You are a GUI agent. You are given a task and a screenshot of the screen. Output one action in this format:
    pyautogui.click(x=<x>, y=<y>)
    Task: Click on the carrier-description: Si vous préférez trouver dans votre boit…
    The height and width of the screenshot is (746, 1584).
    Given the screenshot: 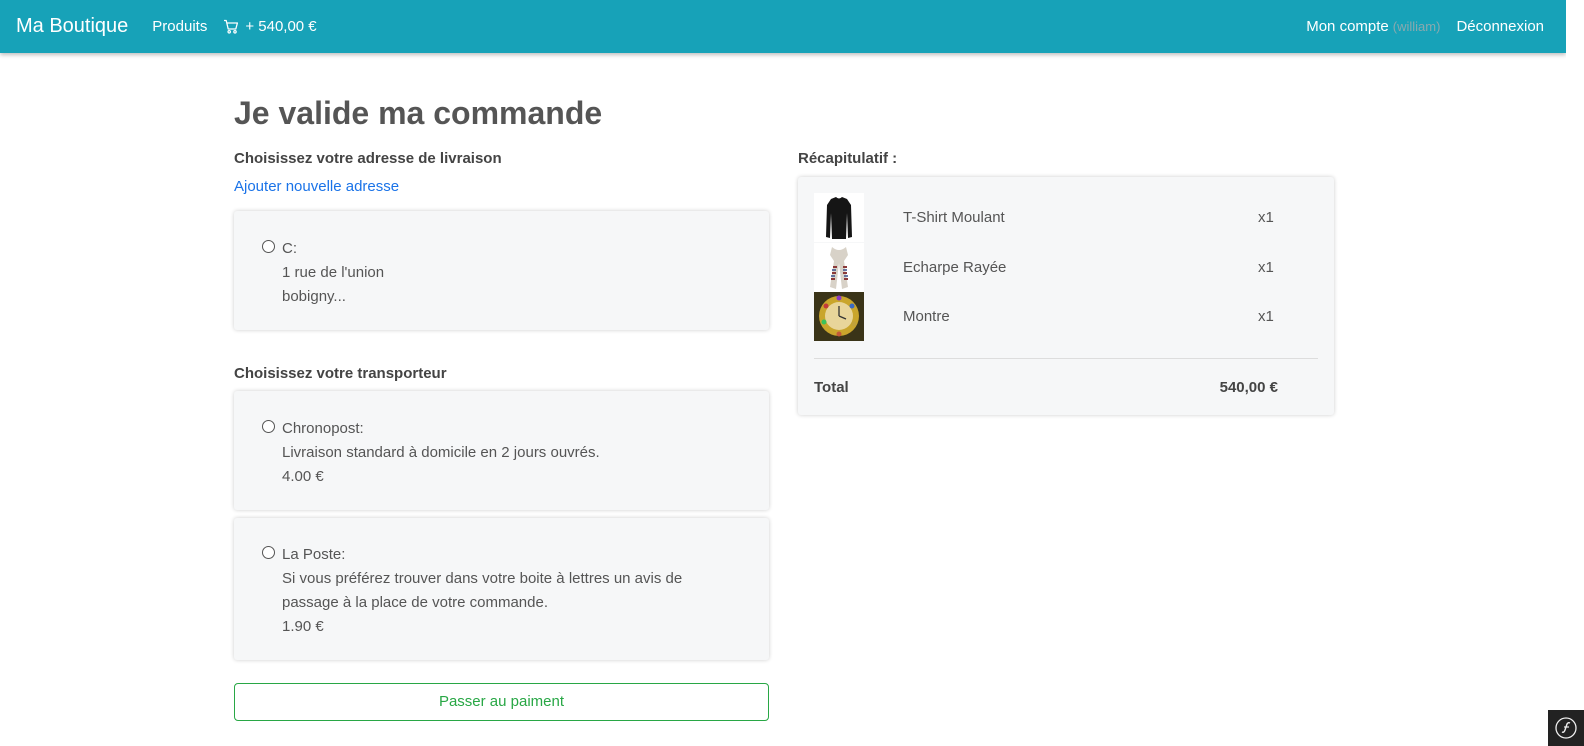 What is the action you would take?
    pyautogui.click(x=482, y=590)
    